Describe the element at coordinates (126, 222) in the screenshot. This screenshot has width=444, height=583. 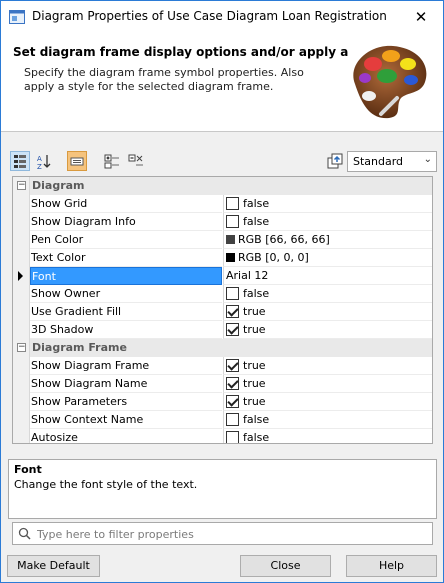
I see `property-name: Show Diagram Info` at that location.